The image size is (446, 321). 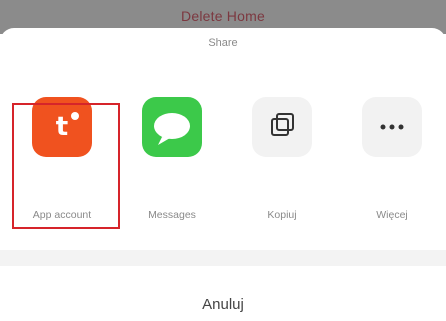 I want to click on messages-icon, so click(x=172, y=127).